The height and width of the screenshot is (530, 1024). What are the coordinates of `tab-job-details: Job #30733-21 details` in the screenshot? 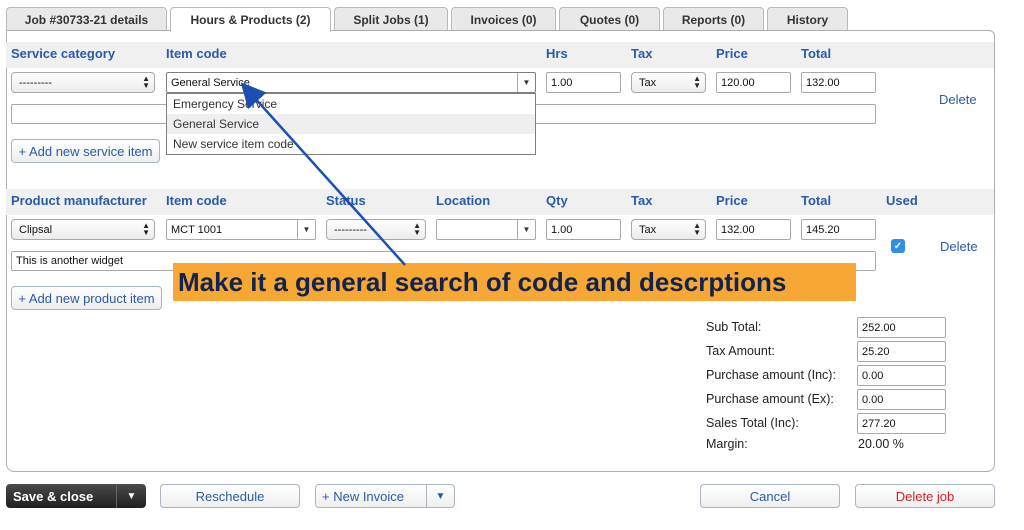 It's located at (86, 19).